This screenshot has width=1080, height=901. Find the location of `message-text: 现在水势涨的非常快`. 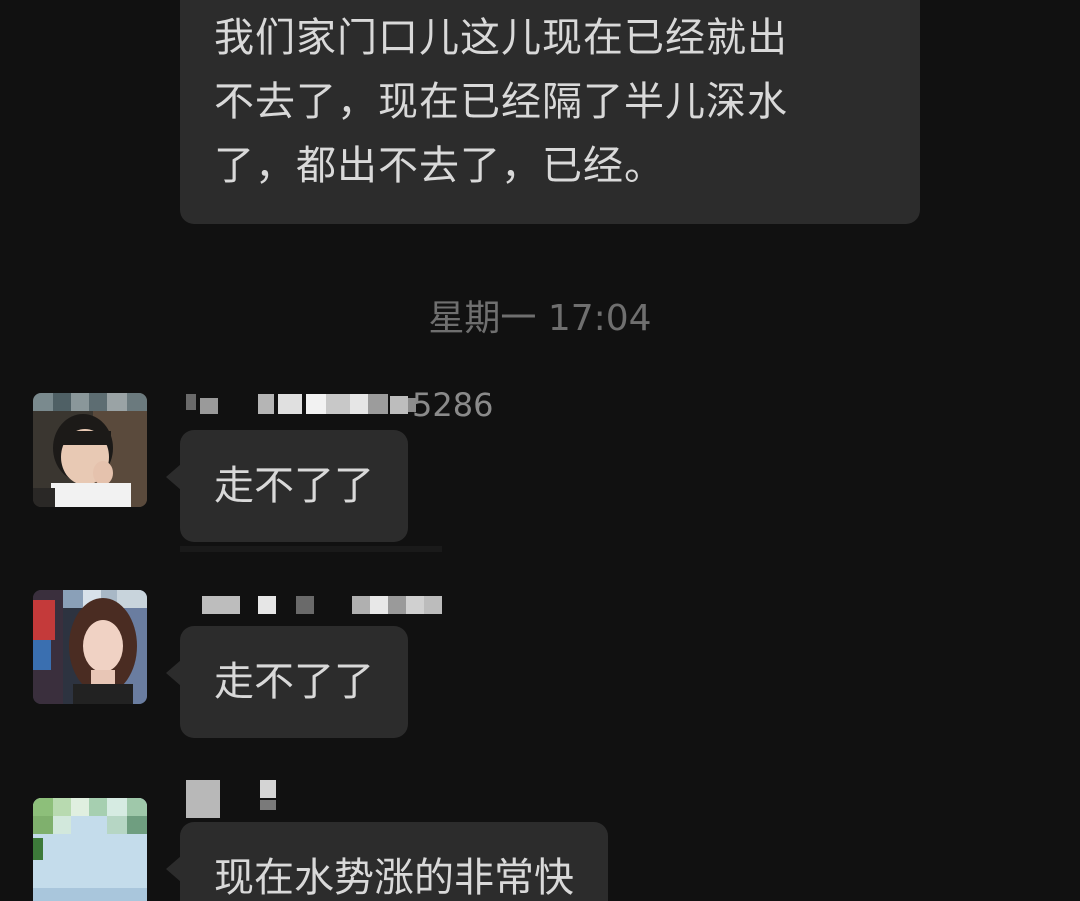

message-text: 现在水势涨的非常快 is located at coordinates (394, 878).